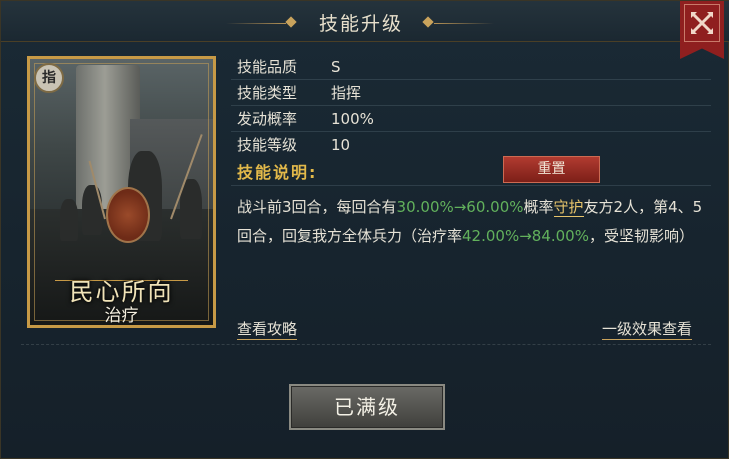  Describe the element at coordinates (267, 67) in the screenshot. I see `info-label: 技能品质` at that location.